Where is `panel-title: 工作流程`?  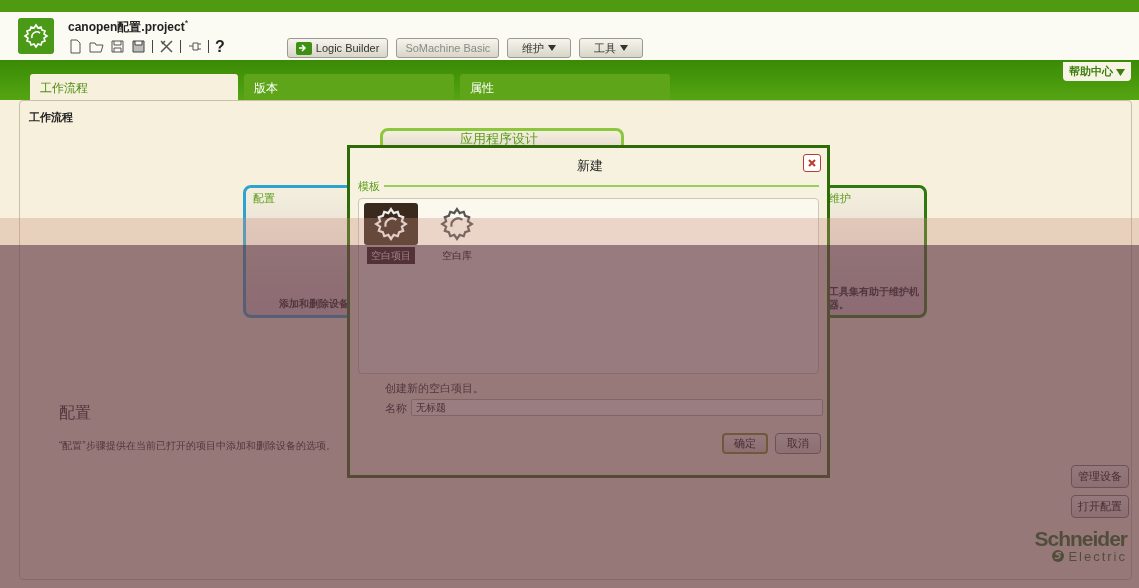 panel-title: 工作流程 is located at coordinates (51, 117).